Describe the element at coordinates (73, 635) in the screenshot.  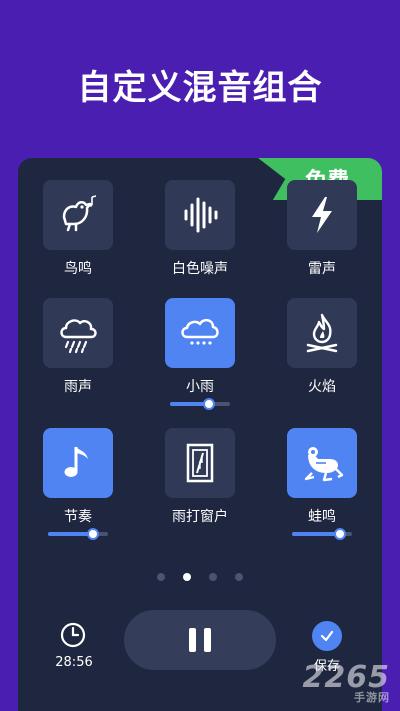
I see `clock-icon` at that location.